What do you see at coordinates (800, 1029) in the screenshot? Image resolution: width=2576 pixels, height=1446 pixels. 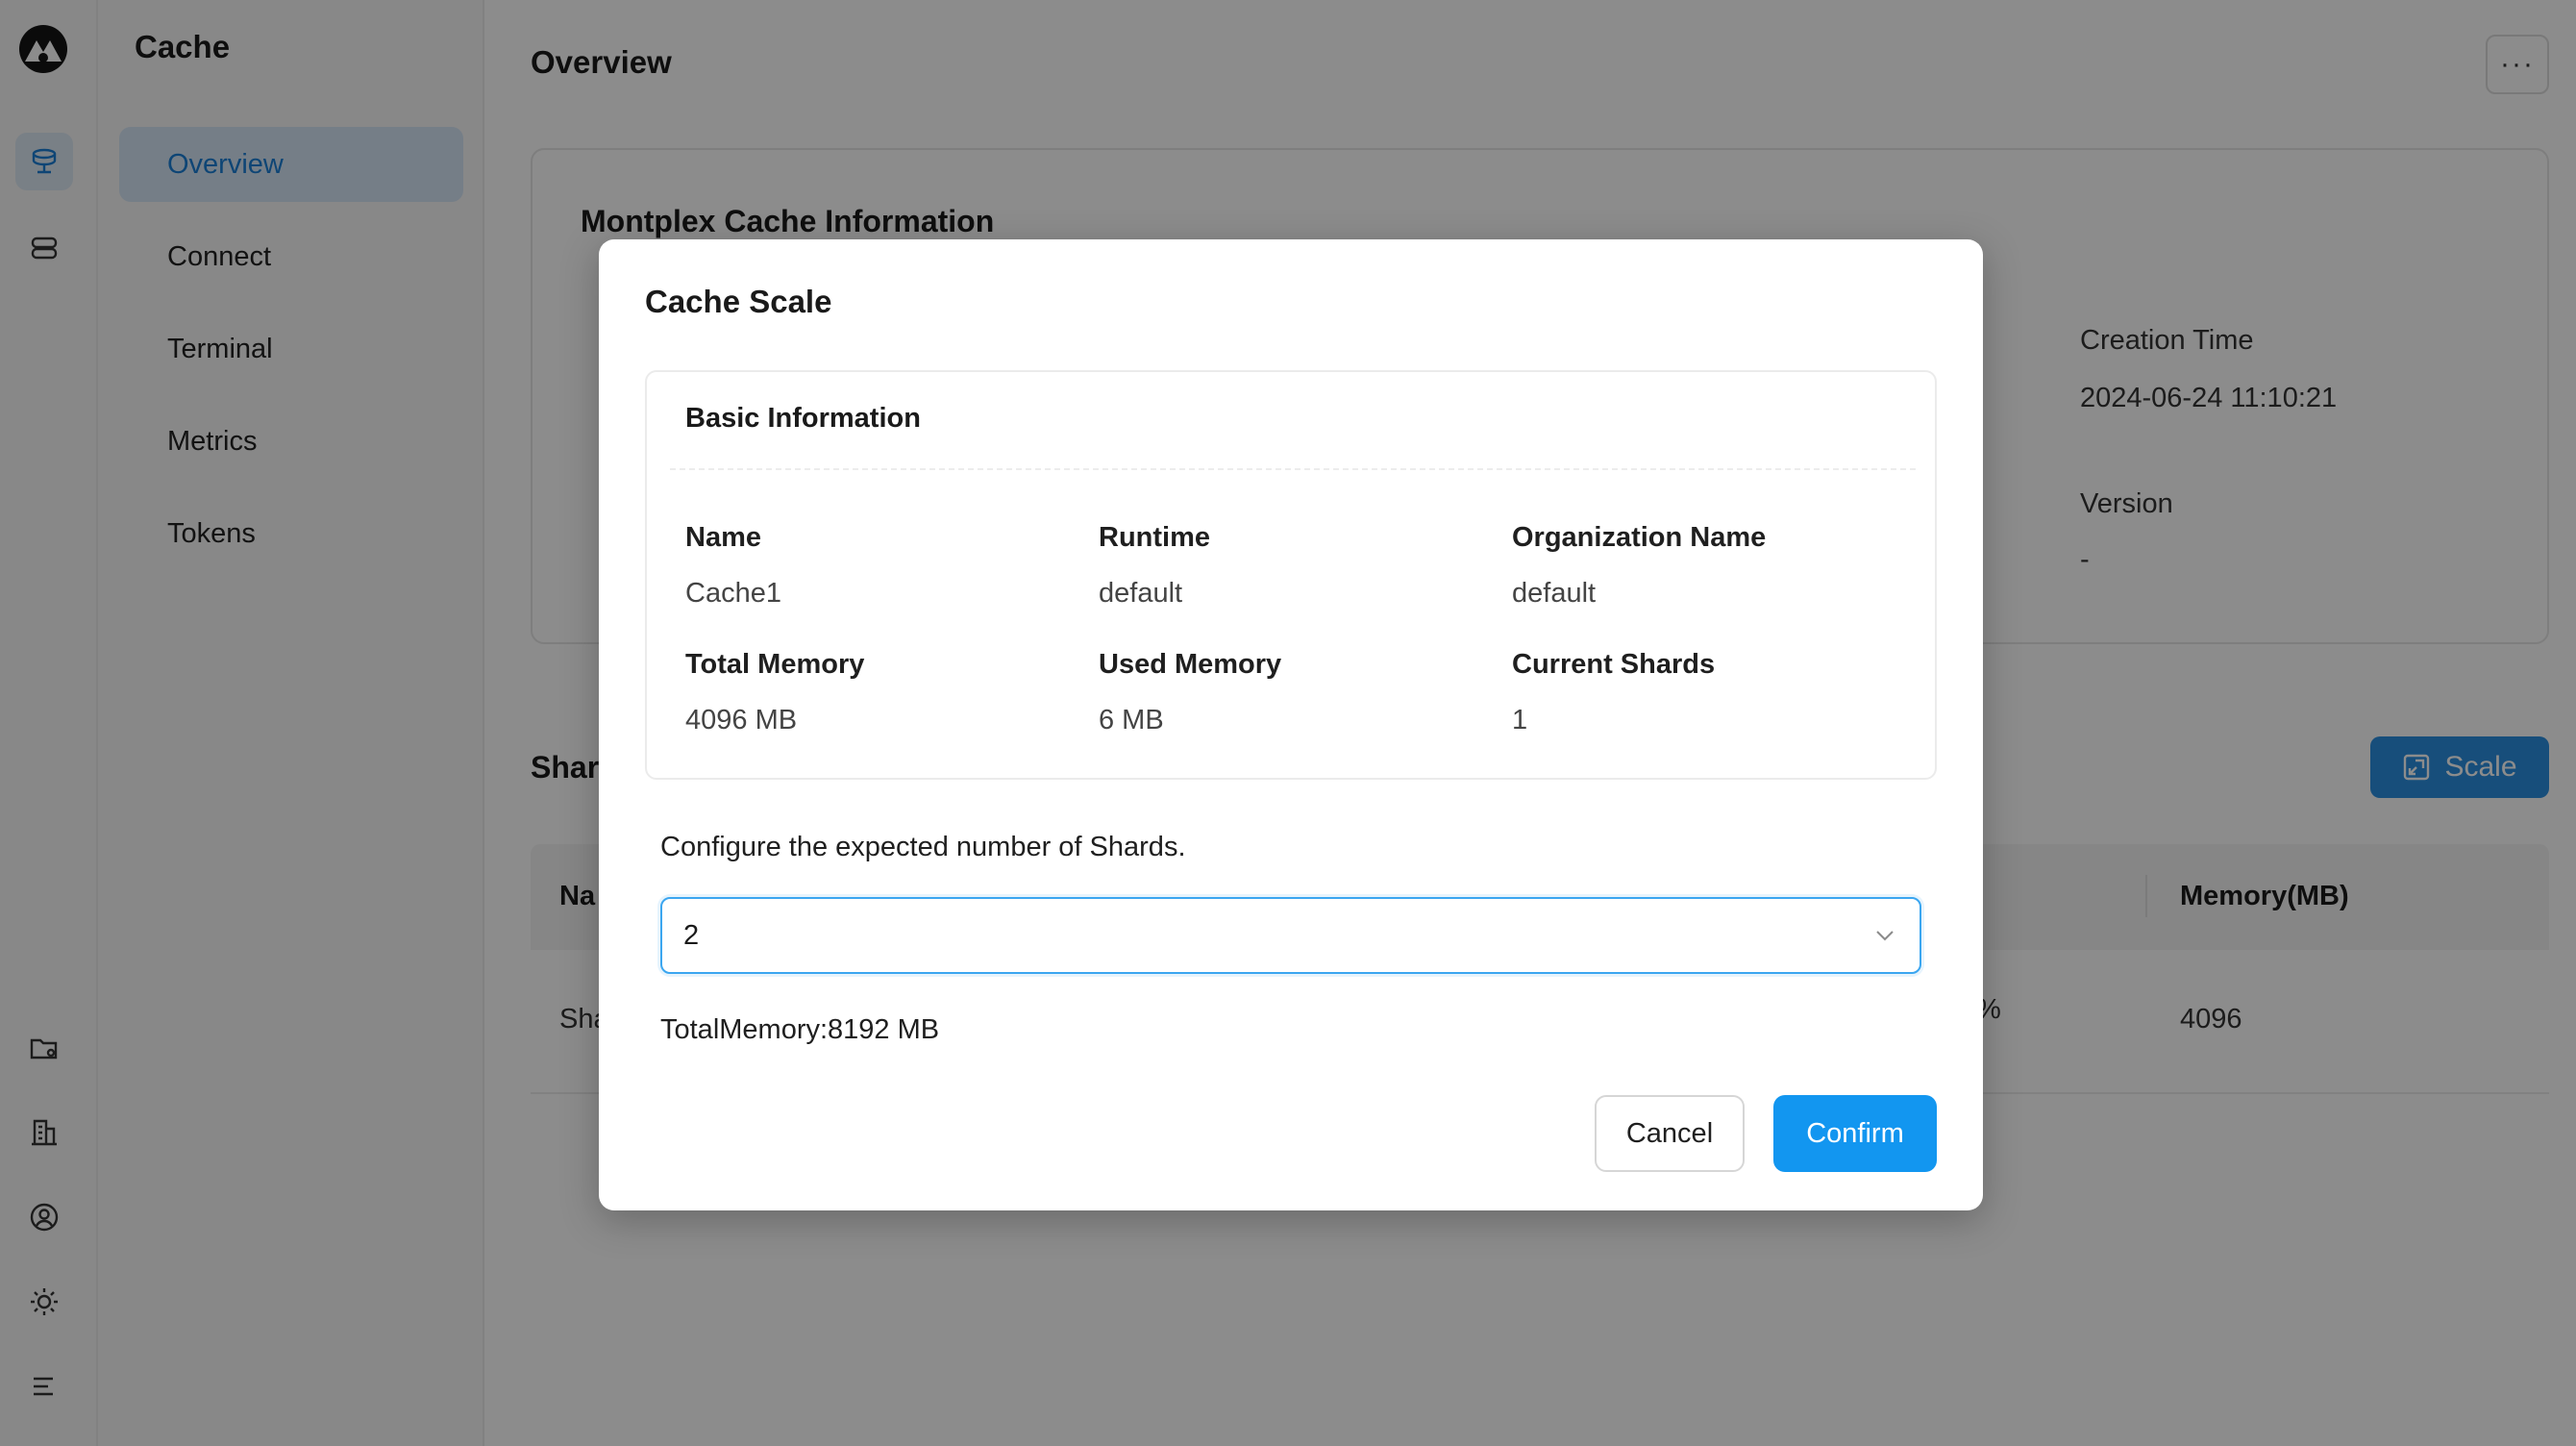 I see `total-memory-text: TotalMemory:8192 MB` at bounding box center [800, 1029].